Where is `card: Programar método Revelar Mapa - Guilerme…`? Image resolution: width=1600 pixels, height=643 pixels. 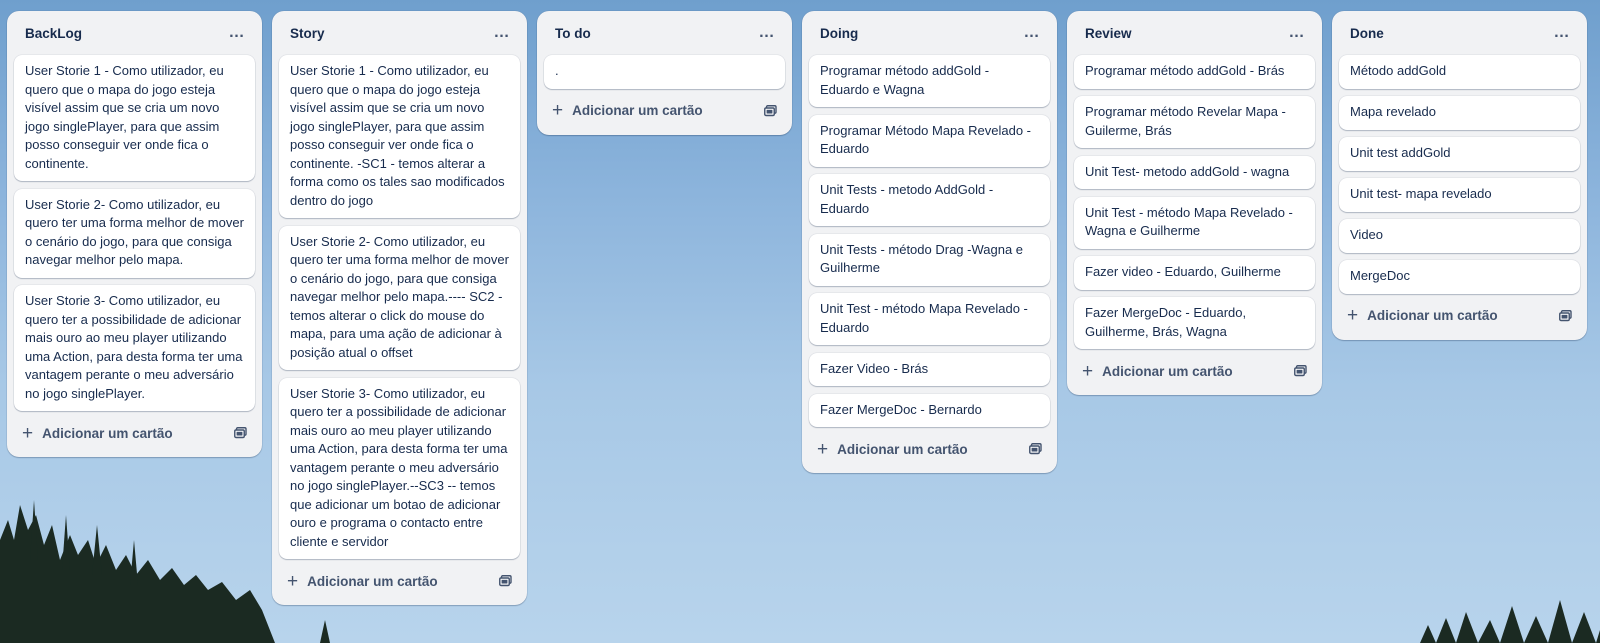
card: Programar método Revelar Mapa - Guilerme… is located at coordinates (1194, 122).